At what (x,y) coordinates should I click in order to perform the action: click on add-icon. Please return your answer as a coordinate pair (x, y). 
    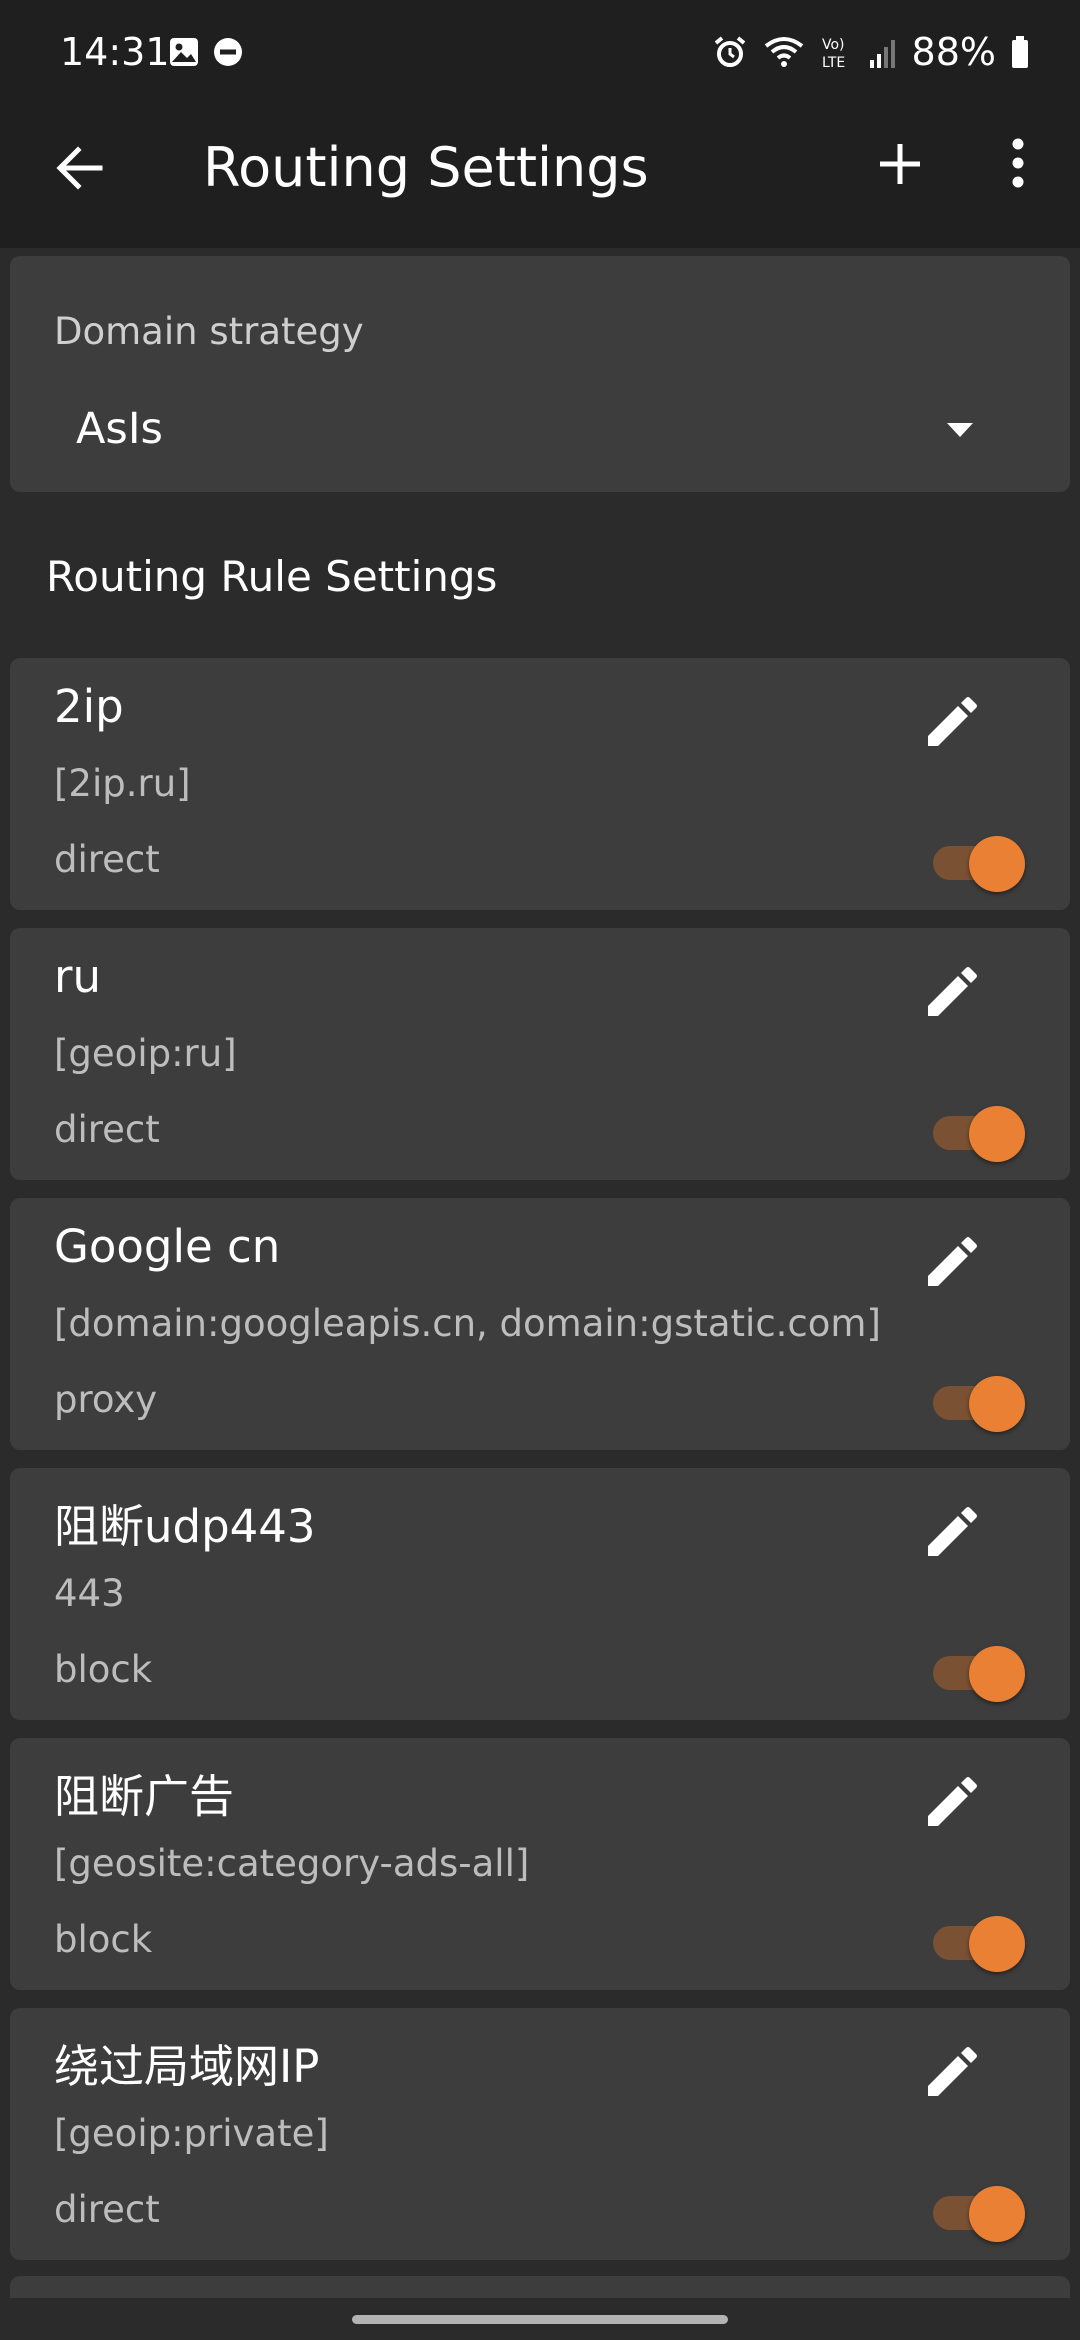
    Looking at the image, I should click on (900, 164).